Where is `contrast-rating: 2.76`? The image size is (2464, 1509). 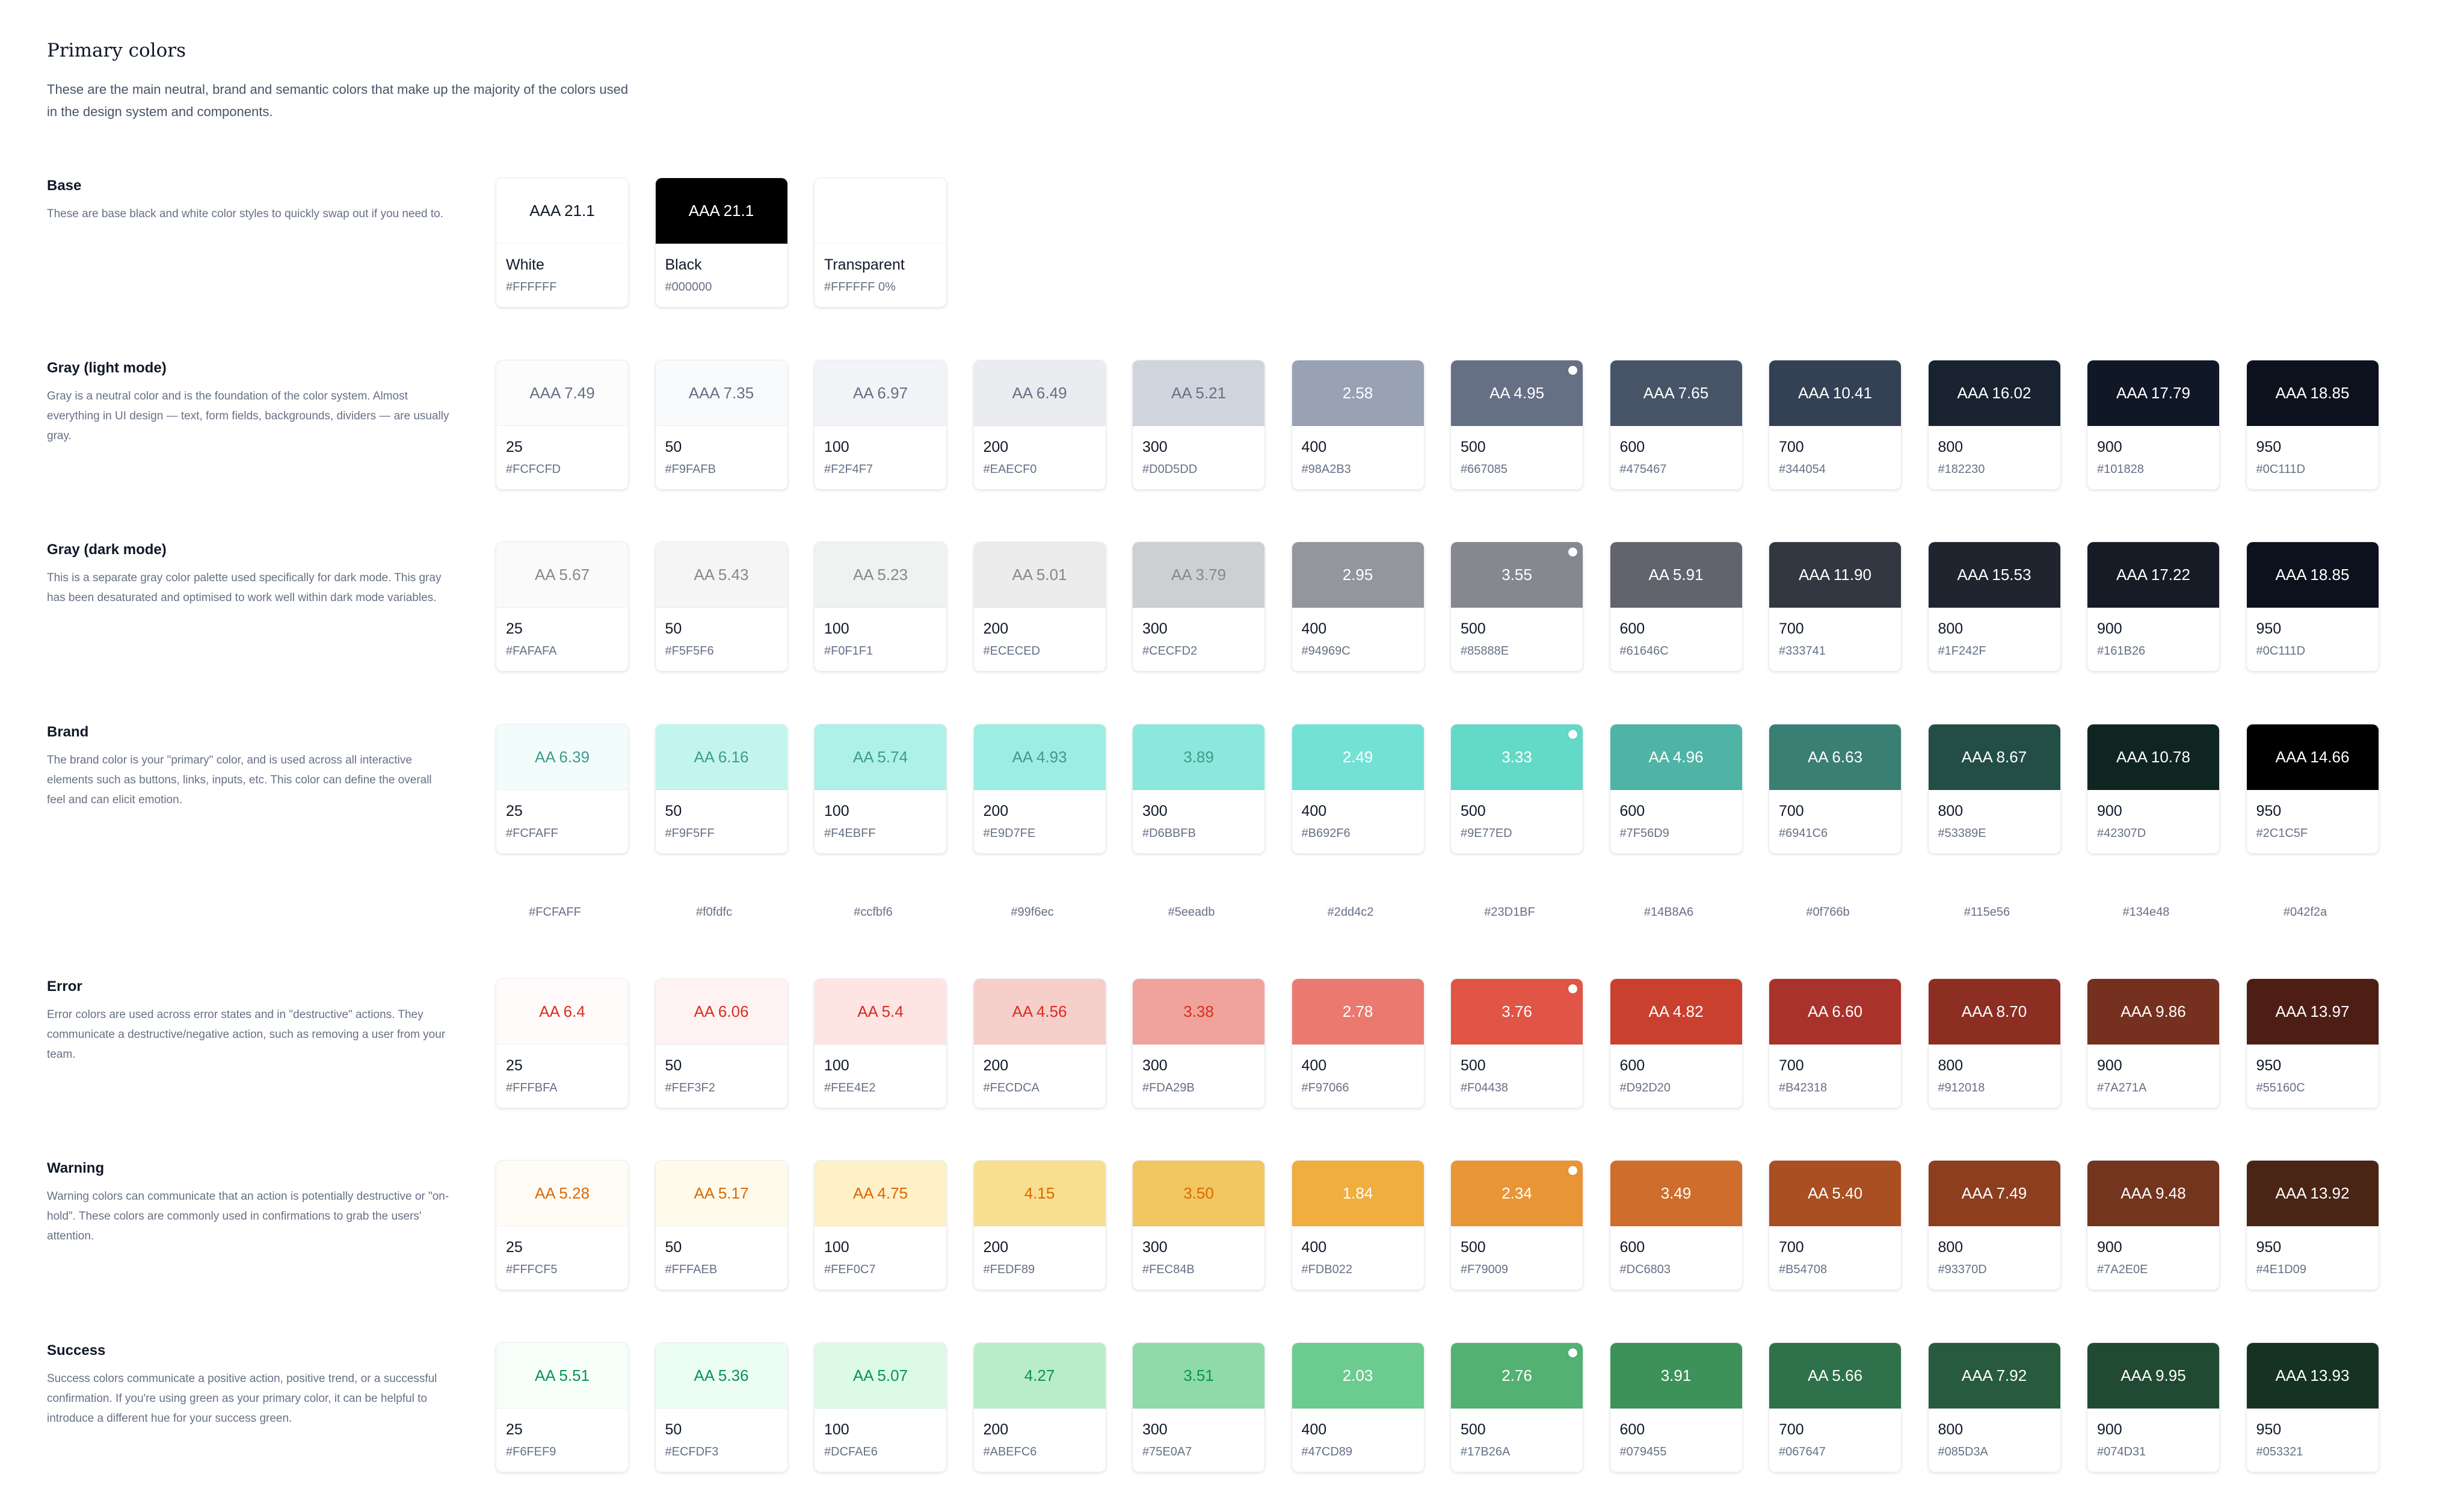
contrast-rating: 2.76 is located at coordinates (1517, 1375).